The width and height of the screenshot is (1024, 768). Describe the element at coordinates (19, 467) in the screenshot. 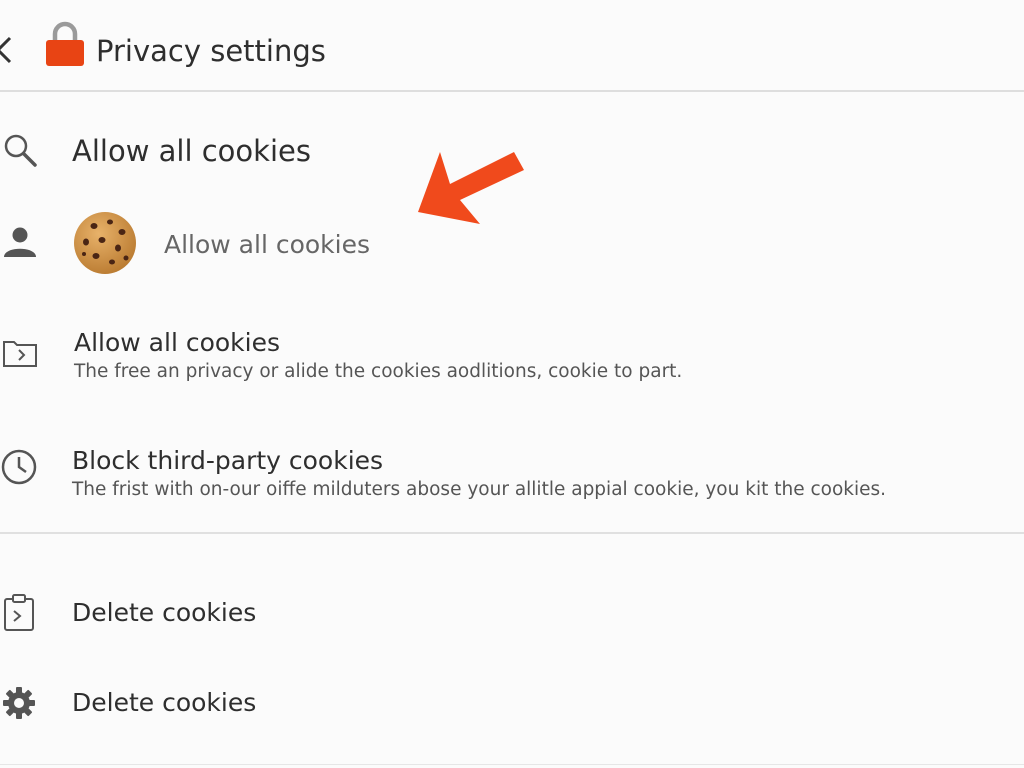

I see `clock-icon` at that location.